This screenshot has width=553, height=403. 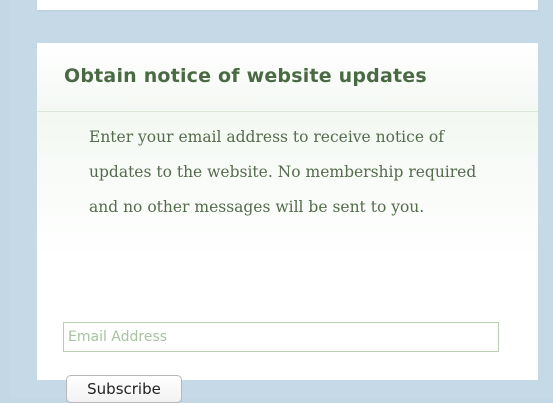 What do you see at coordinates (287, 5) in the screenshot?
I see `previous-widget-bottom` at bounding box center [287, 5].